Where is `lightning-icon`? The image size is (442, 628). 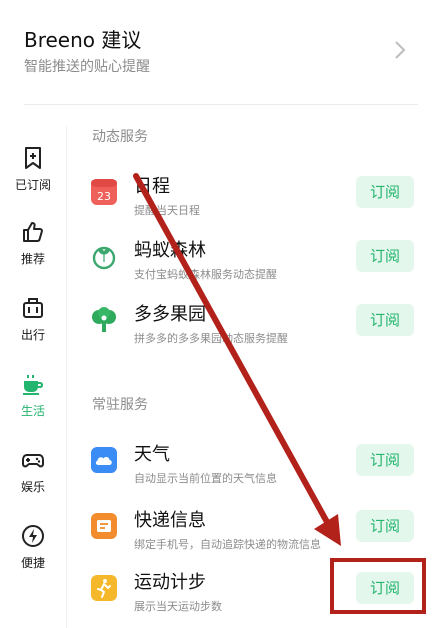 lightning-icon is located at coordinates (33, 536).